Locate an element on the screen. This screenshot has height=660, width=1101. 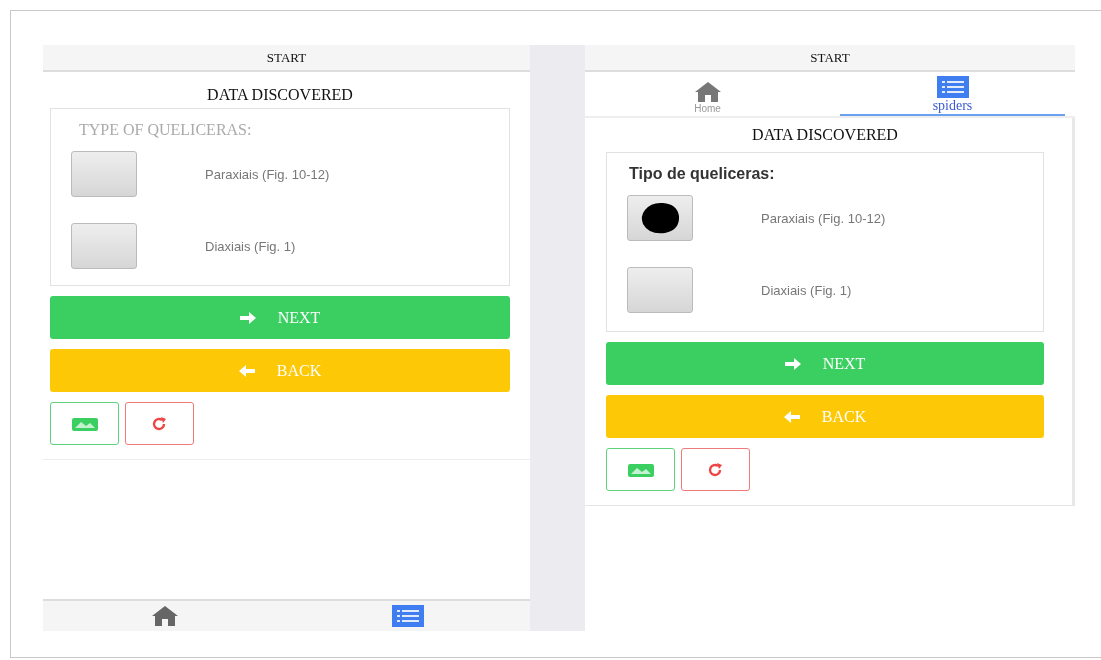
tab: spiders is located at coordinates (952, 94).